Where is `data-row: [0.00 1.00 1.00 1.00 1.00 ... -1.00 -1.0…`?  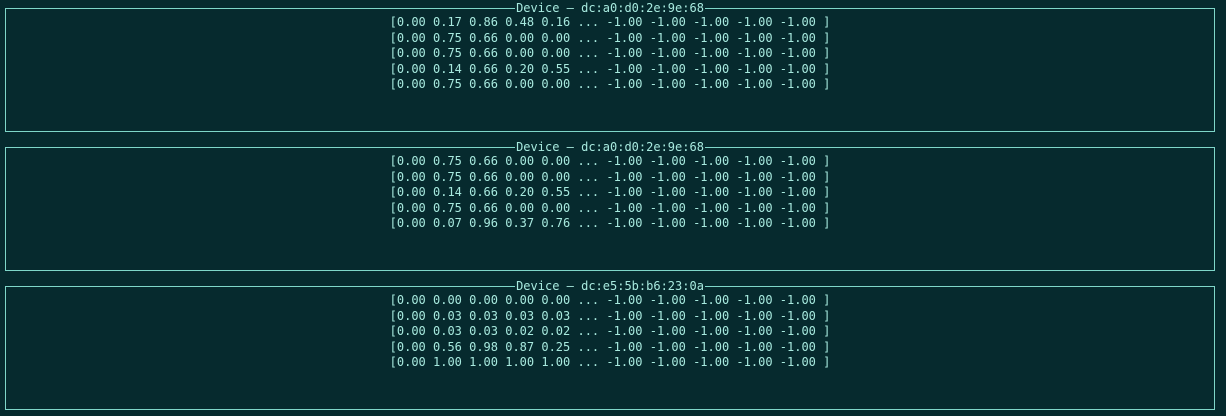 data-row: [0.00 1.00 1.00 1.00 1.00 ... -1.00 -1.0… is located at coordinates (610, 362).